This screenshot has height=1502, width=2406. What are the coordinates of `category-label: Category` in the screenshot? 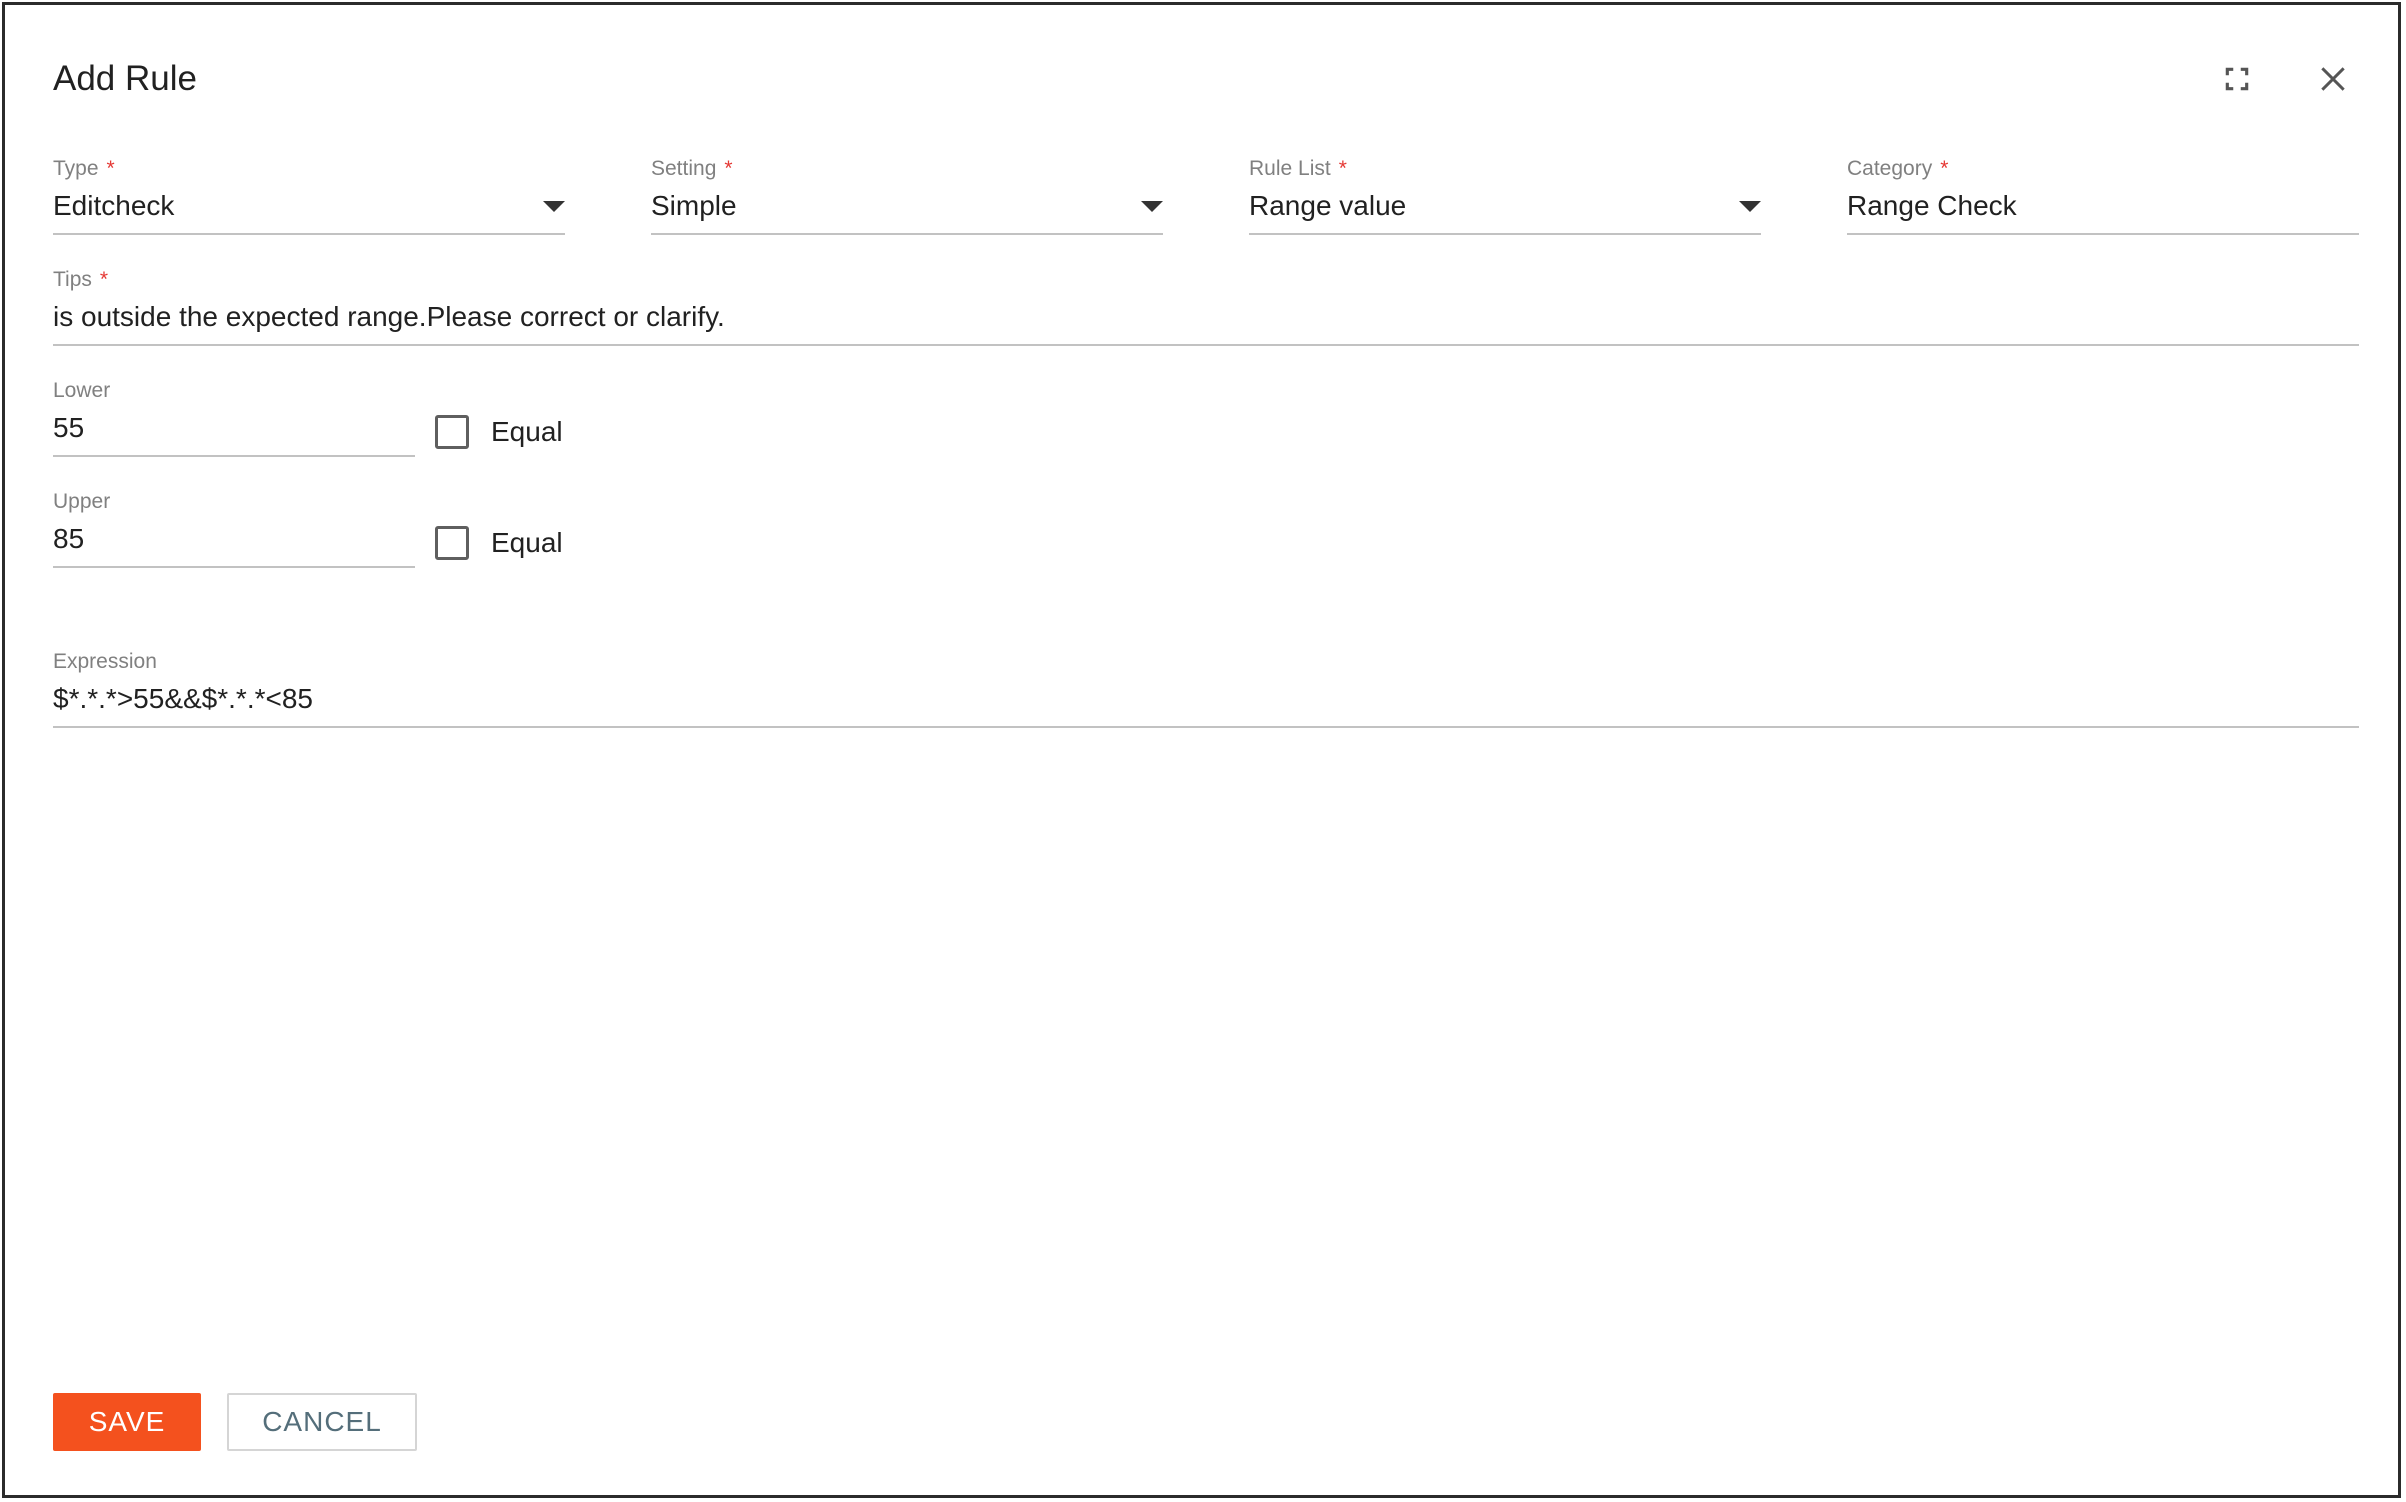 It's located at (1890, 168).